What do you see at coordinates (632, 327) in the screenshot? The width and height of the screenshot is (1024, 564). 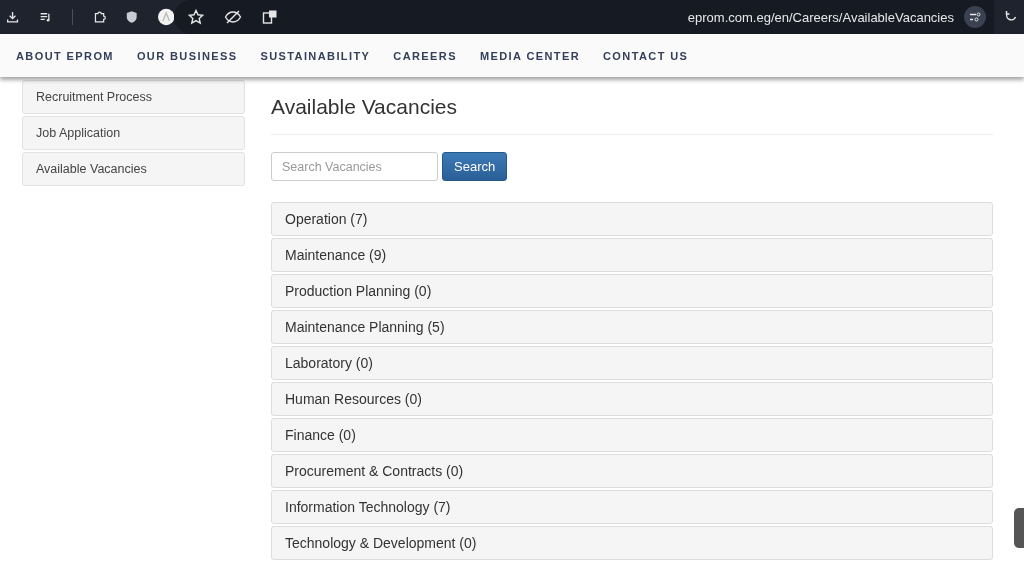 I see `category-panel: Maintenance Planning (5)` at bounding box center [632, 327].